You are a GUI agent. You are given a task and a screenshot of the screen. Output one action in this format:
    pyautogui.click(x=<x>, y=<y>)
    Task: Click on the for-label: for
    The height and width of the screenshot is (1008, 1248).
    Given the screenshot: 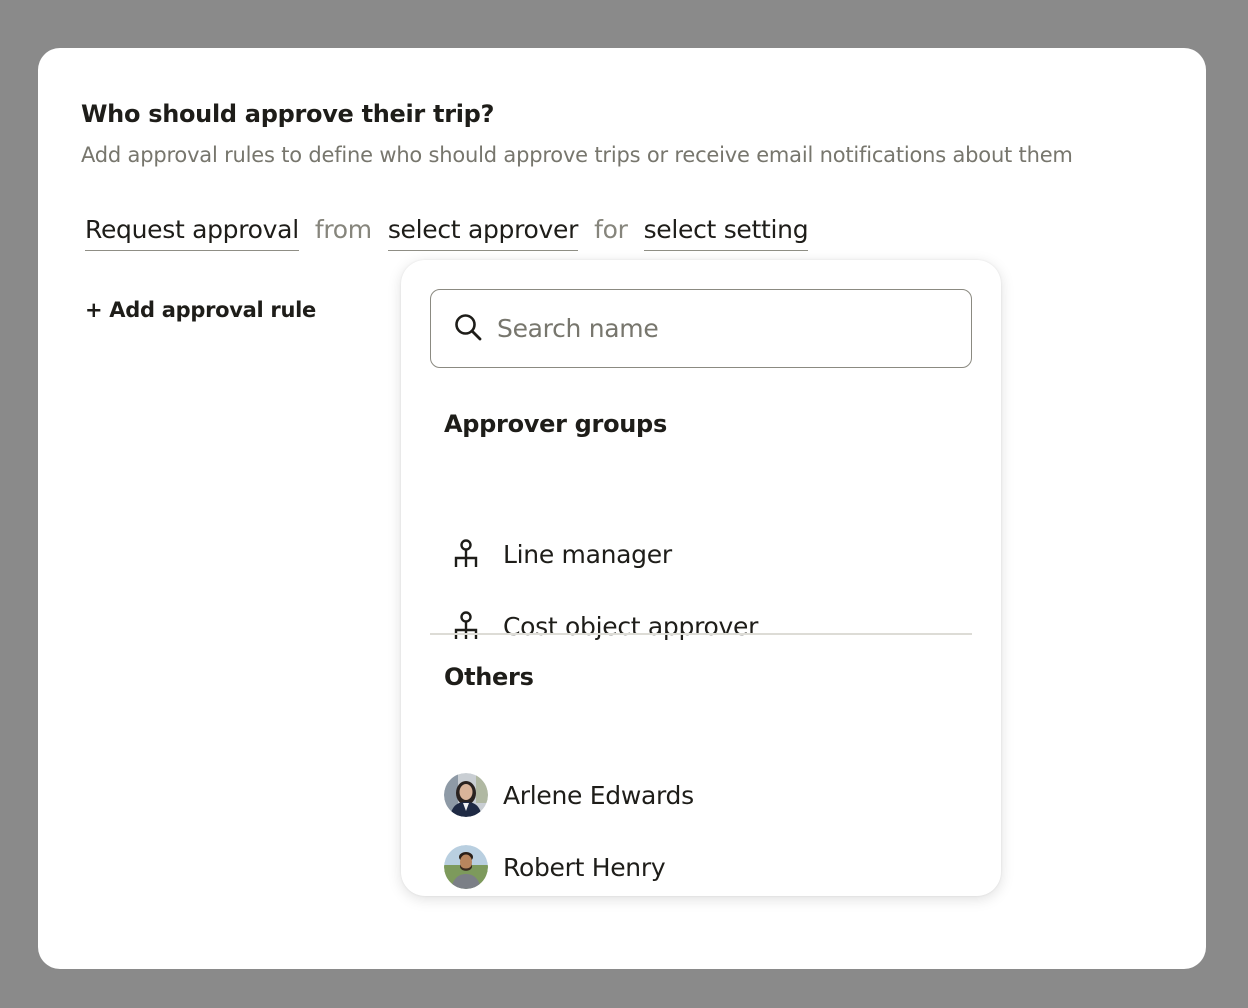 What is the action you would take?
    pyautogui.click(x=611, y=229)
    